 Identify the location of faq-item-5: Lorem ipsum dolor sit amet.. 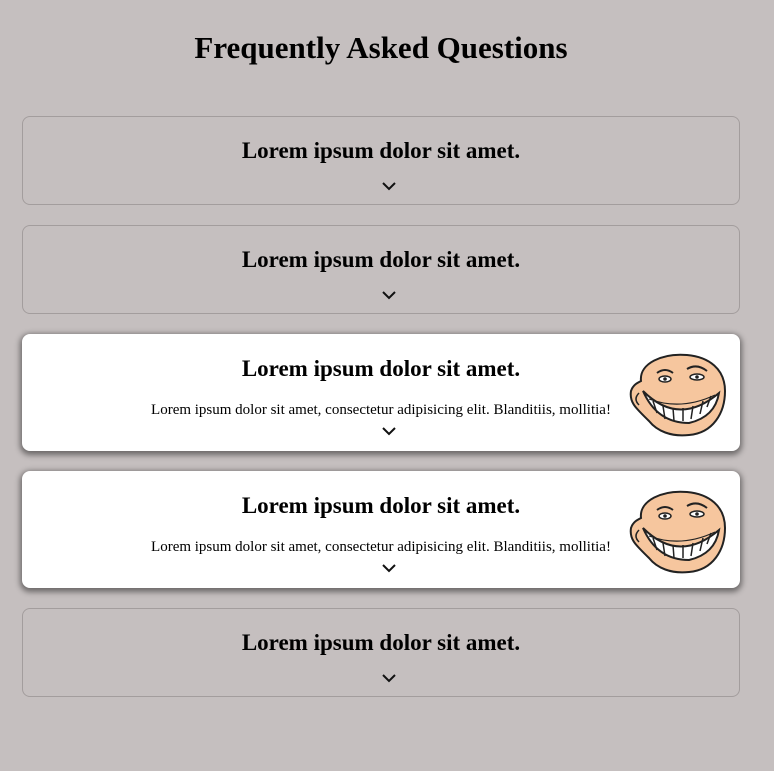
(381, 652).